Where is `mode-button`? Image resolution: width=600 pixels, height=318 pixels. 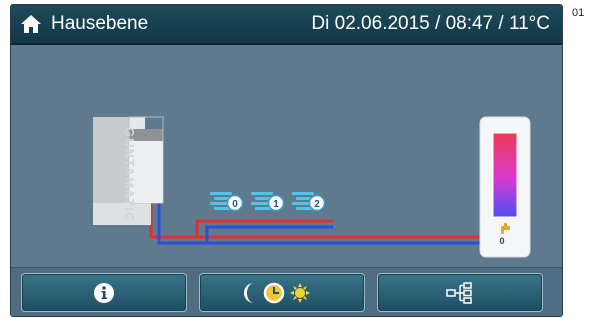 mode-button is located at coordinates (282, 292).